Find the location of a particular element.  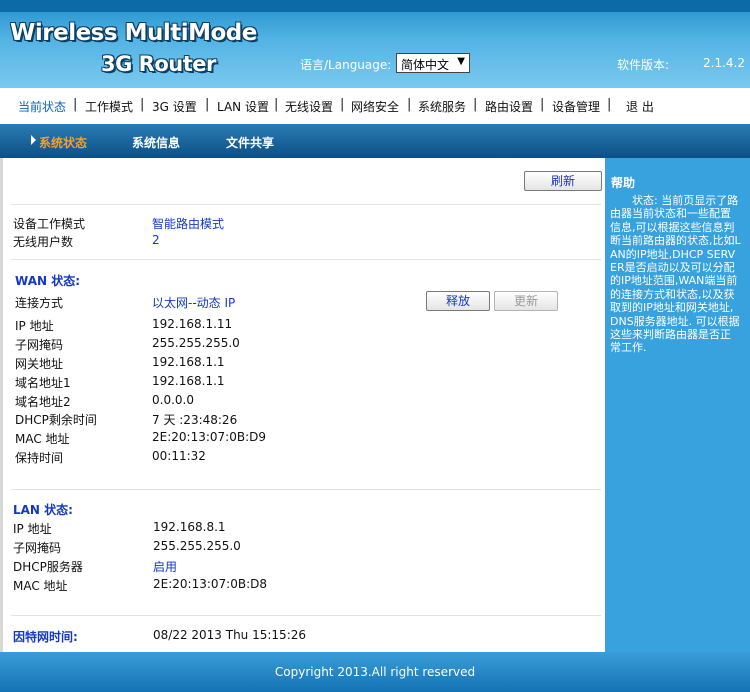

internet-time-label: 因特网时间: is located at coordinates (45, 637).